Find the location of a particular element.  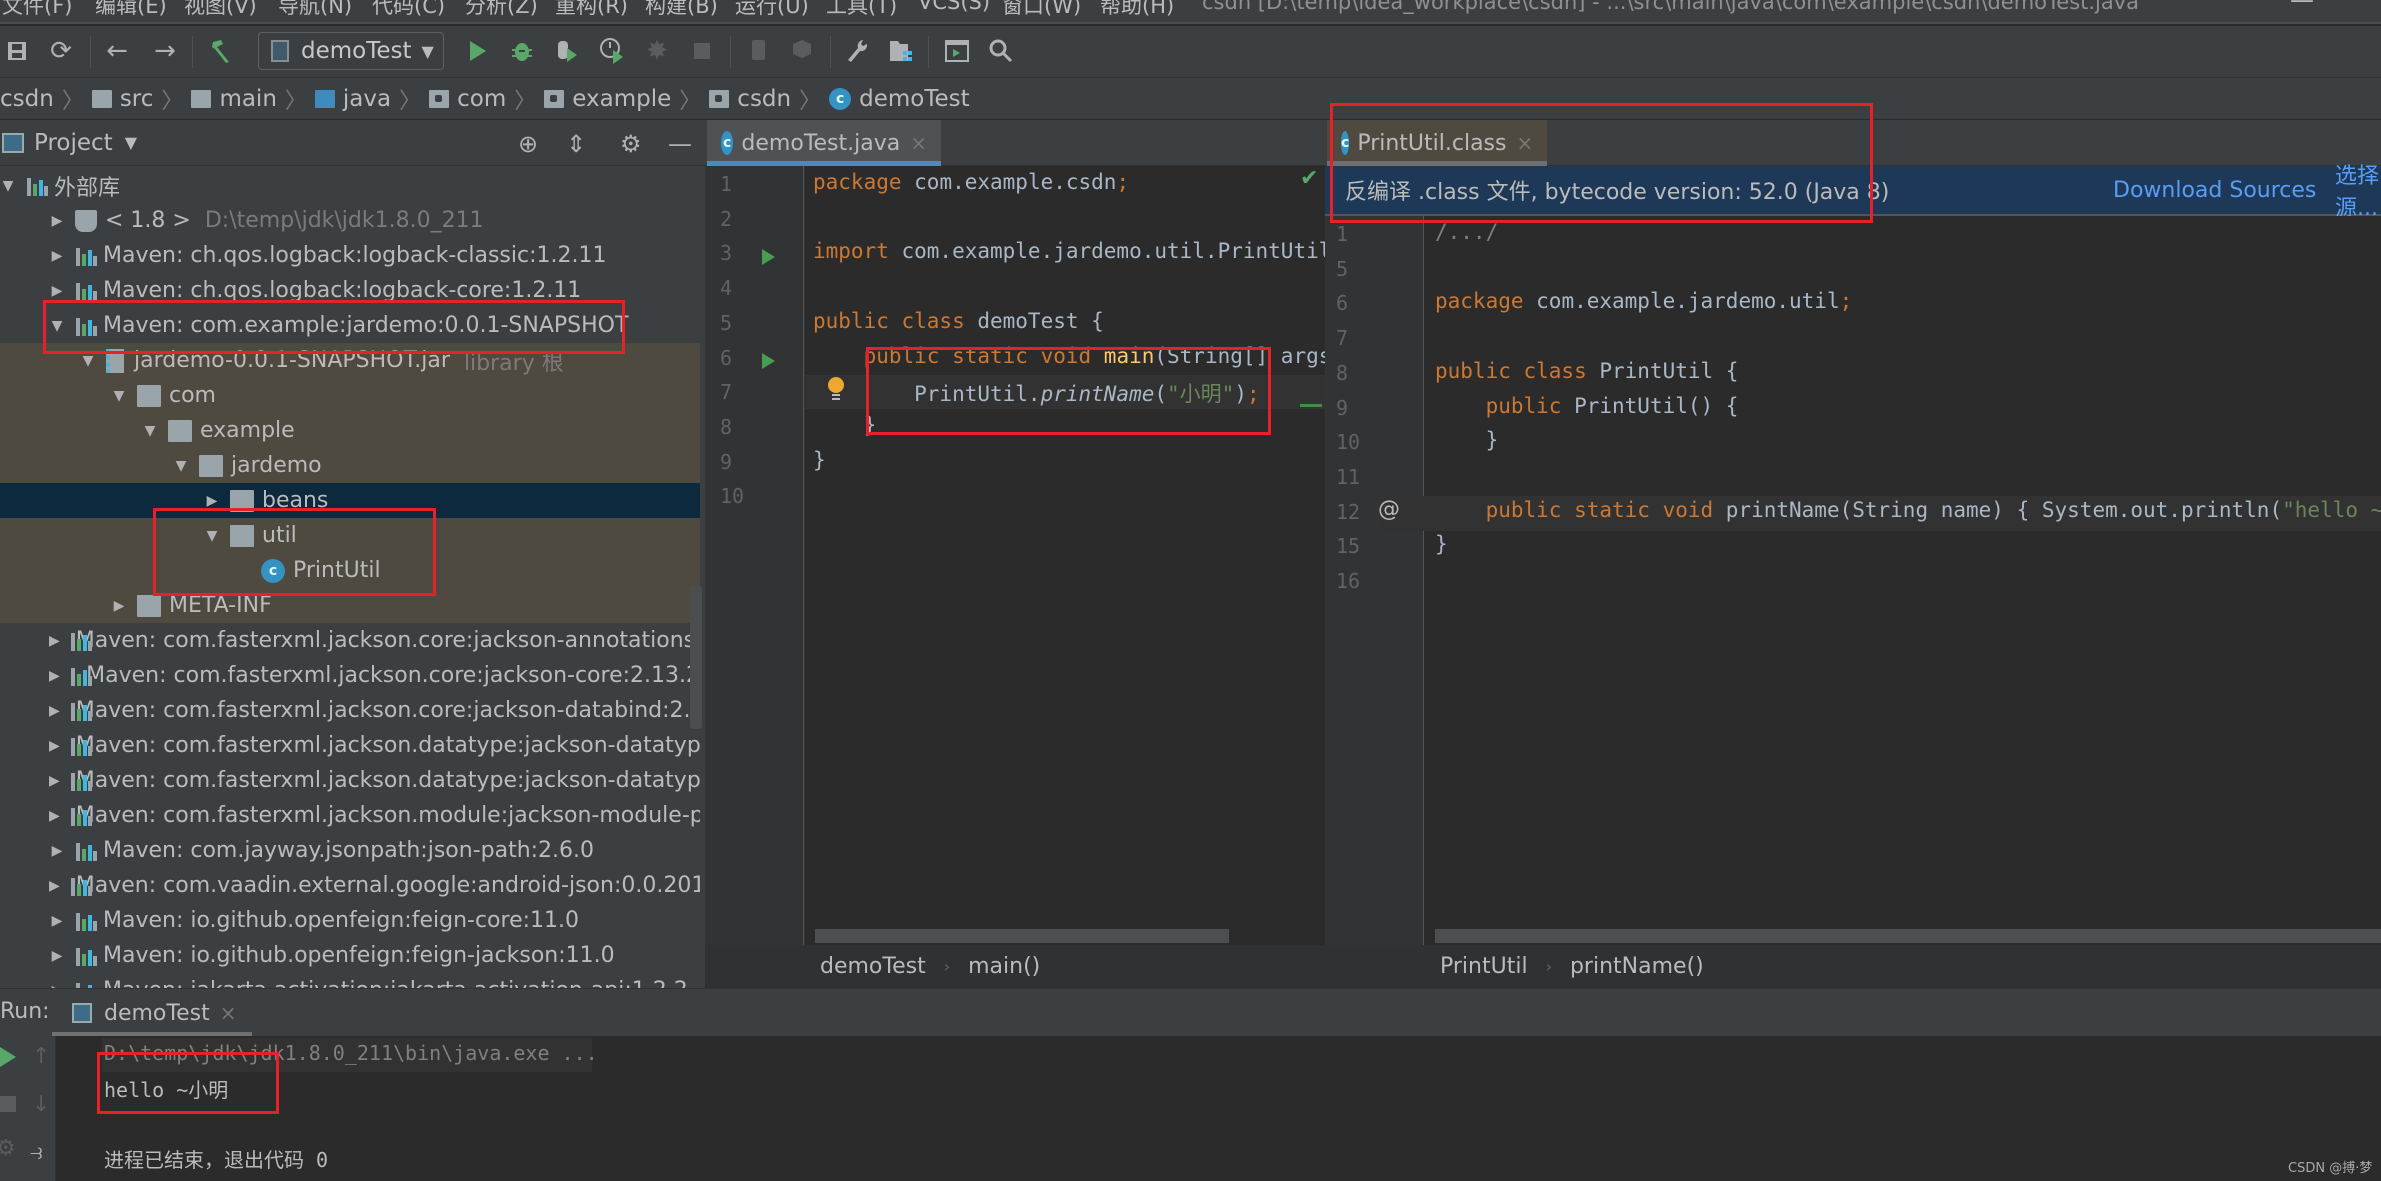

nav-crumb-main: main is located at coordinates (234, 99).